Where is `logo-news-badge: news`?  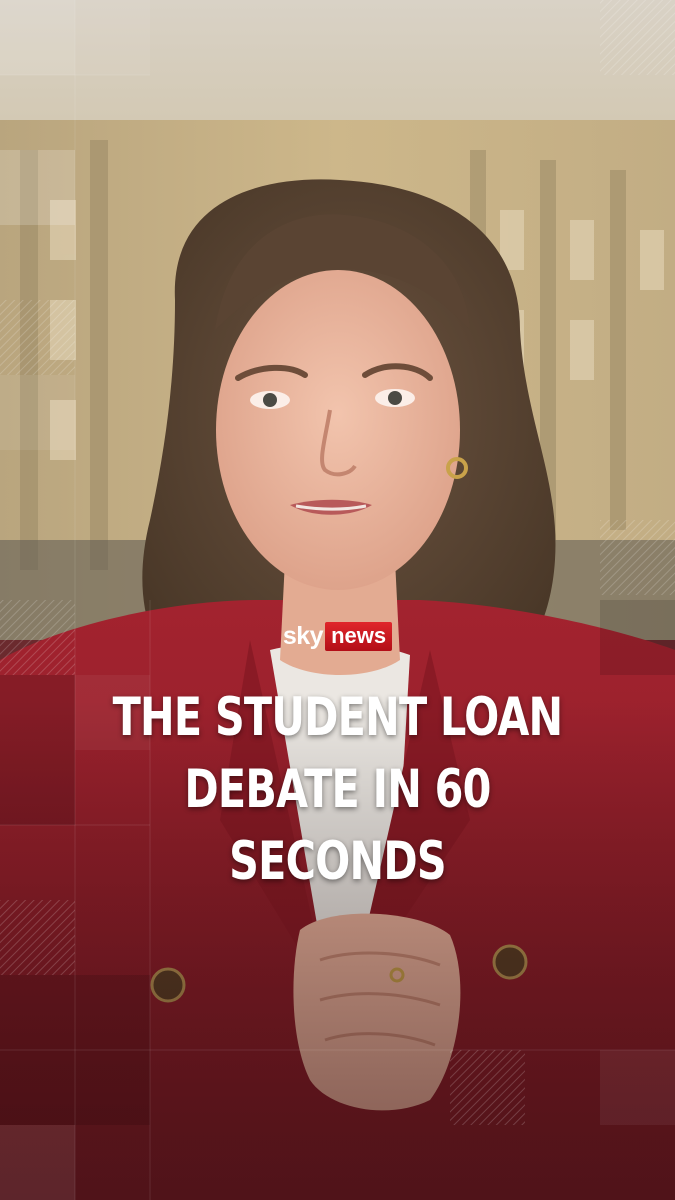
logo-news-badge: news is located at coordinates (359, 636).